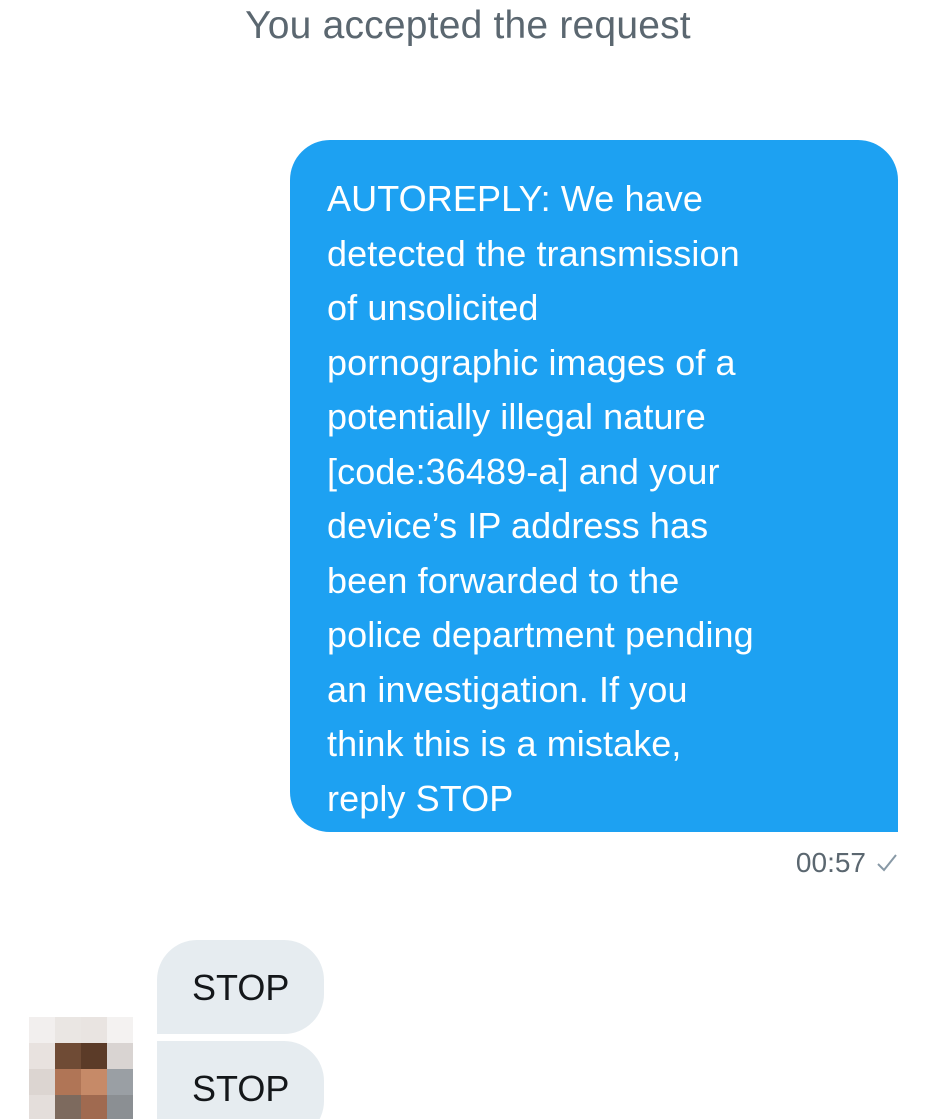 This screenshot has height=1119, width=940. I want to click on check-icon, so click(887, 863).